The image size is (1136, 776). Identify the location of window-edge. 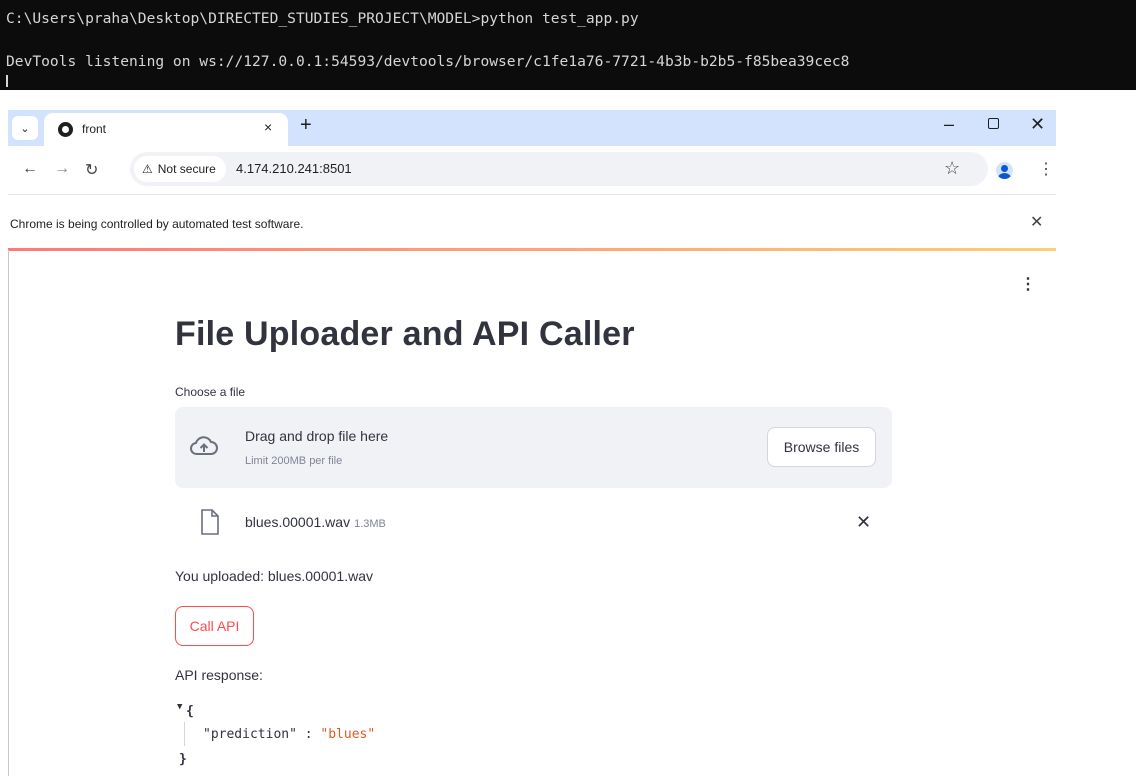
(8, 513).